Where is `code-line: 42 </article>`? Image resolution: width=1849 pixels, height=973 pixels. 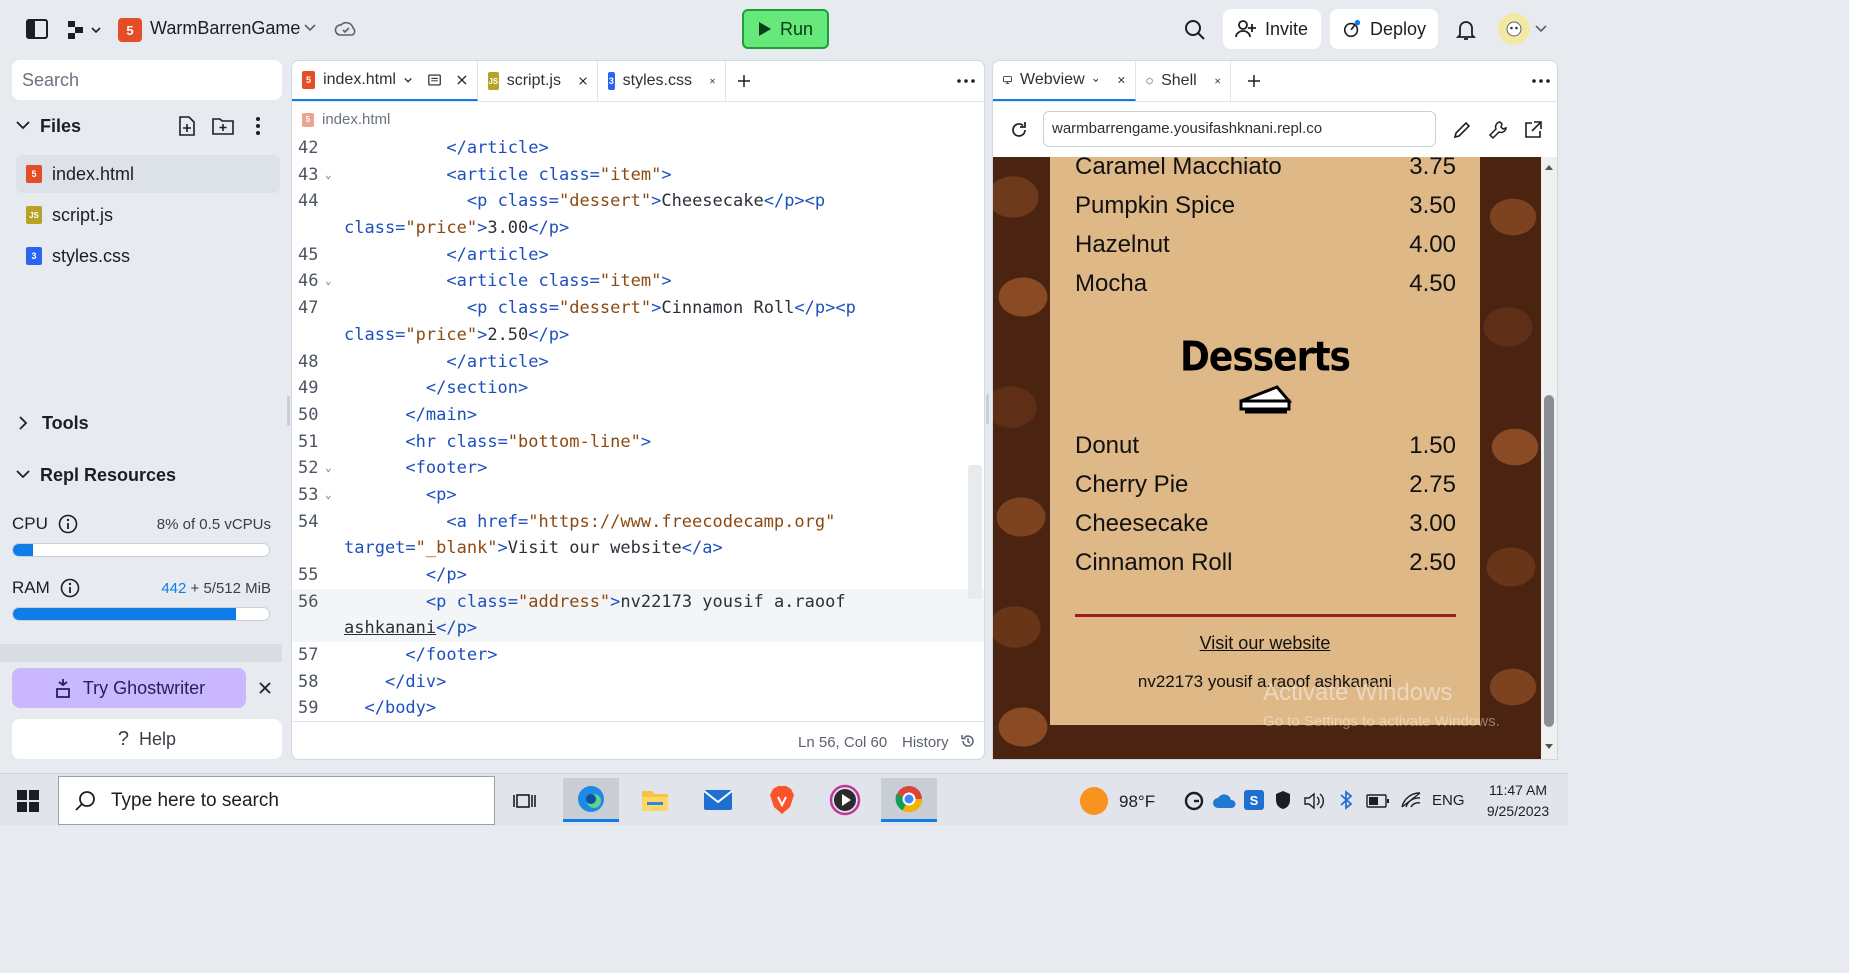 code-line: 42 </article> is located at coordinates (638, 148).